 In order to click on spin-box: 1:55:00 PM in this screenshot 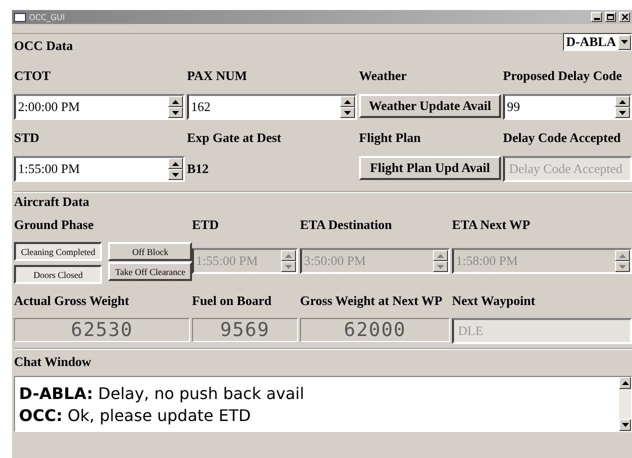, I will do `click(99, 169)`.